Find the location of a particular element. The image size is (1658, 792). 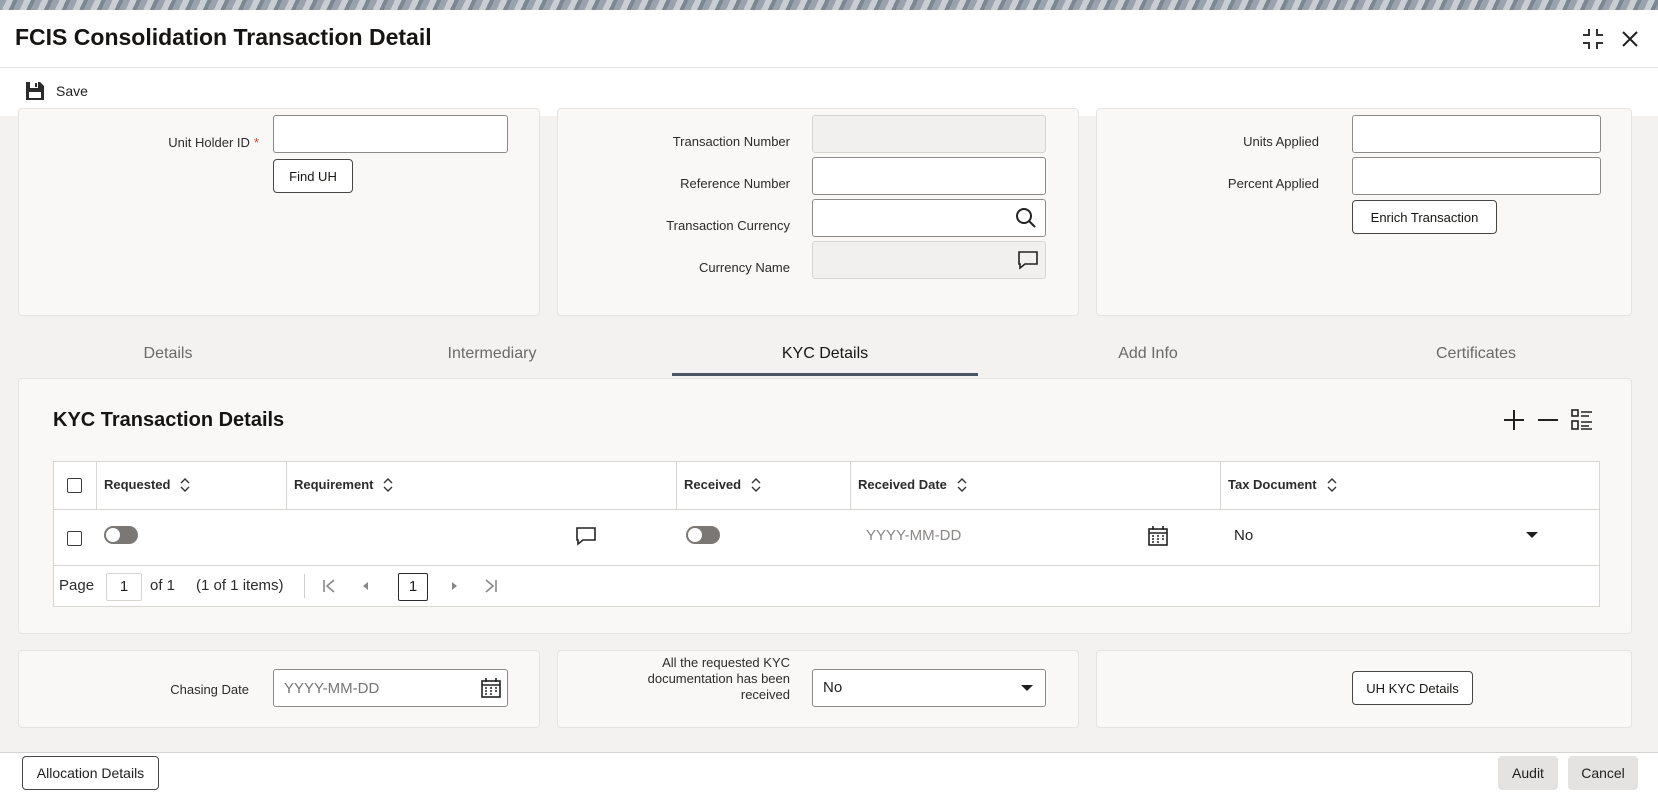

percent-applied-input is located at coordinates (1476, 176).